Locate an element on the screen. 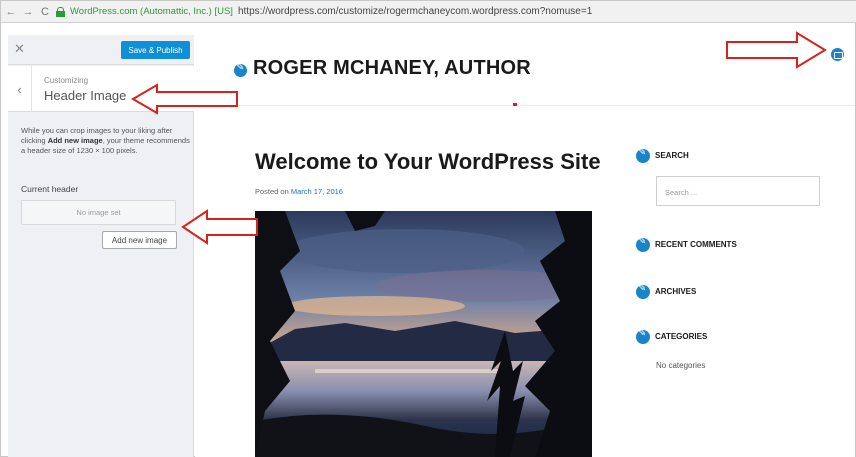 This screenshot has width=856, height=457. add-new-image-button: Add new image is located at coordinates (139, 240).